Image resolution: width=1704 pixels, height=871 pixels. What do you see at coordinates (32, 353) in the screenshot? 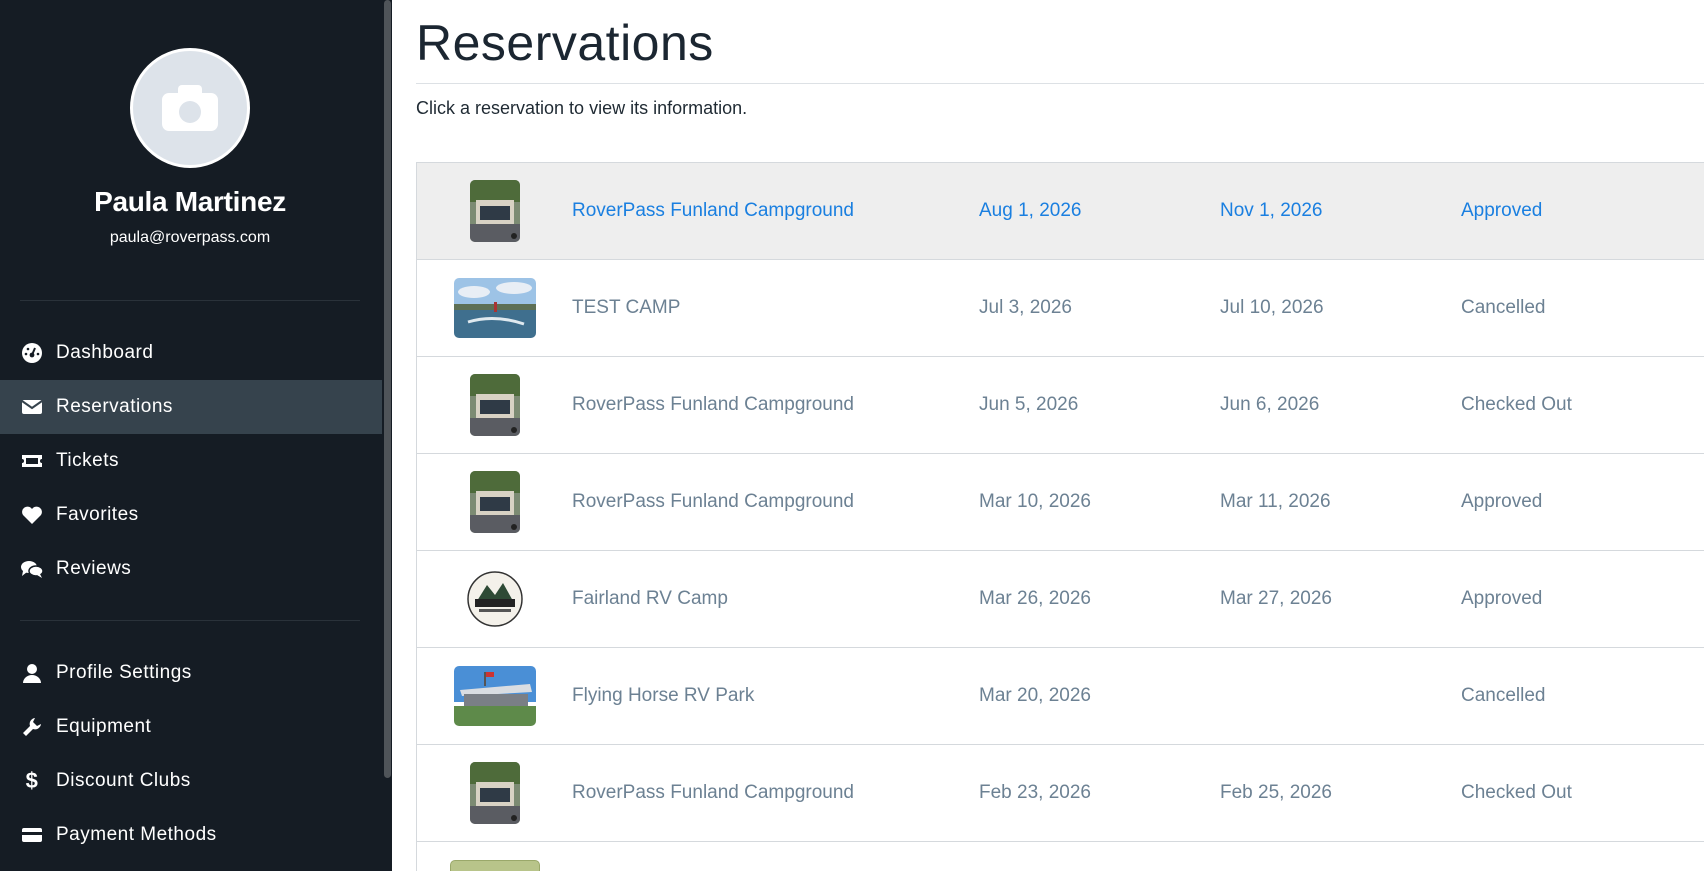
I see `dashboard-icon` at bounding box center [32, 353].